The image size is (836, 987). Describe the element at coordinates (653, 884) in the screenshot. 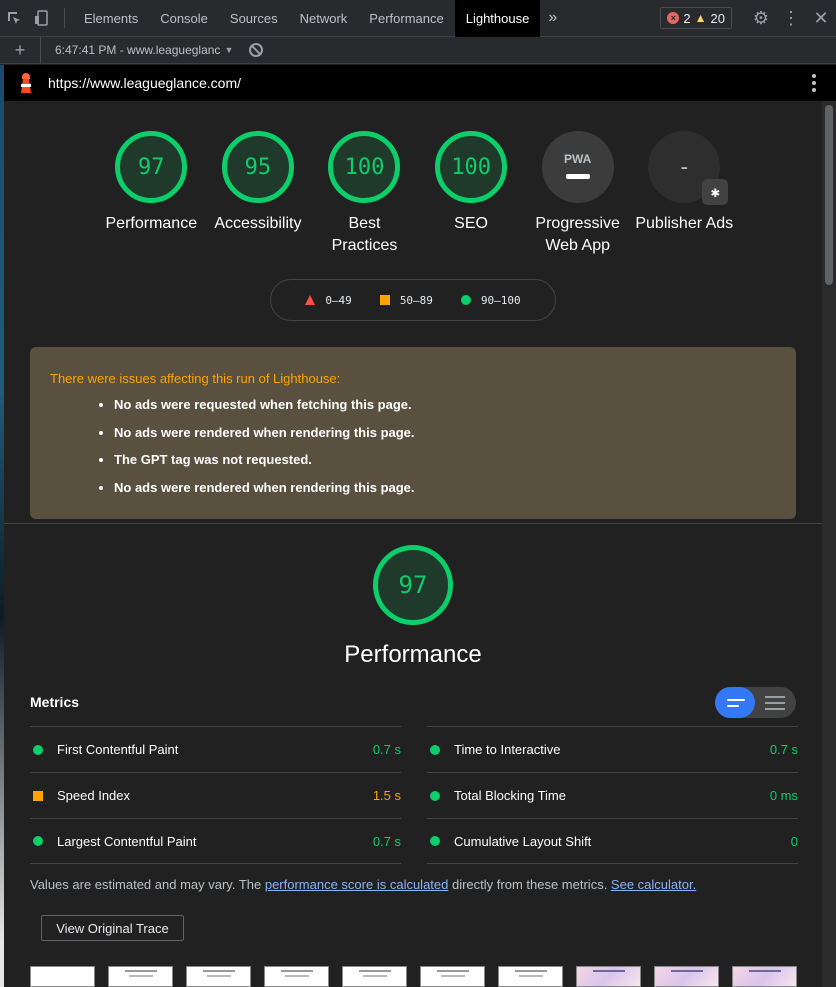

I see `see-calculator-link: See calculator.` at that location.